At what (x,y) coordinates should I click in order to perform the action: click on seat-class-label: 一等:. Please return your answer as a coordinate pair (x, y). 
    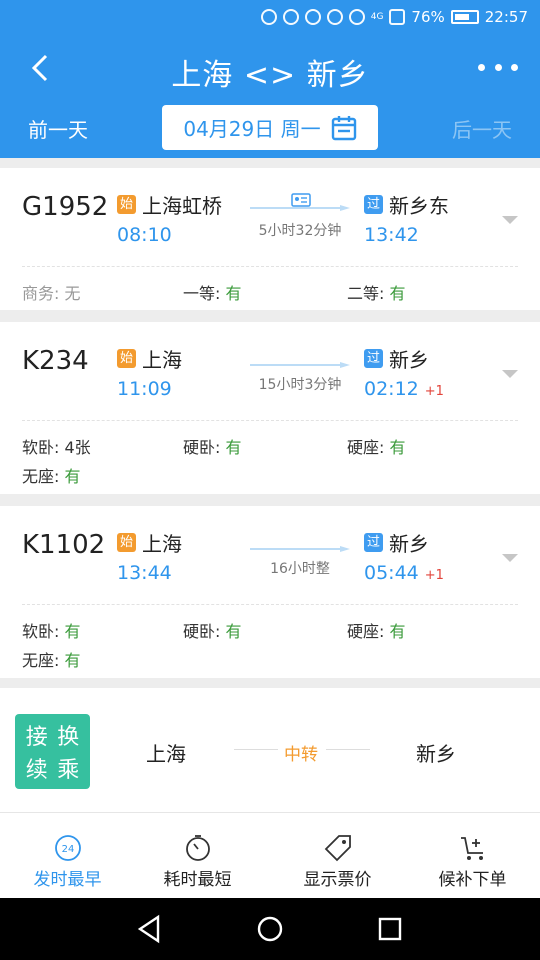
    Looking at the image, I should click on (204, 293).